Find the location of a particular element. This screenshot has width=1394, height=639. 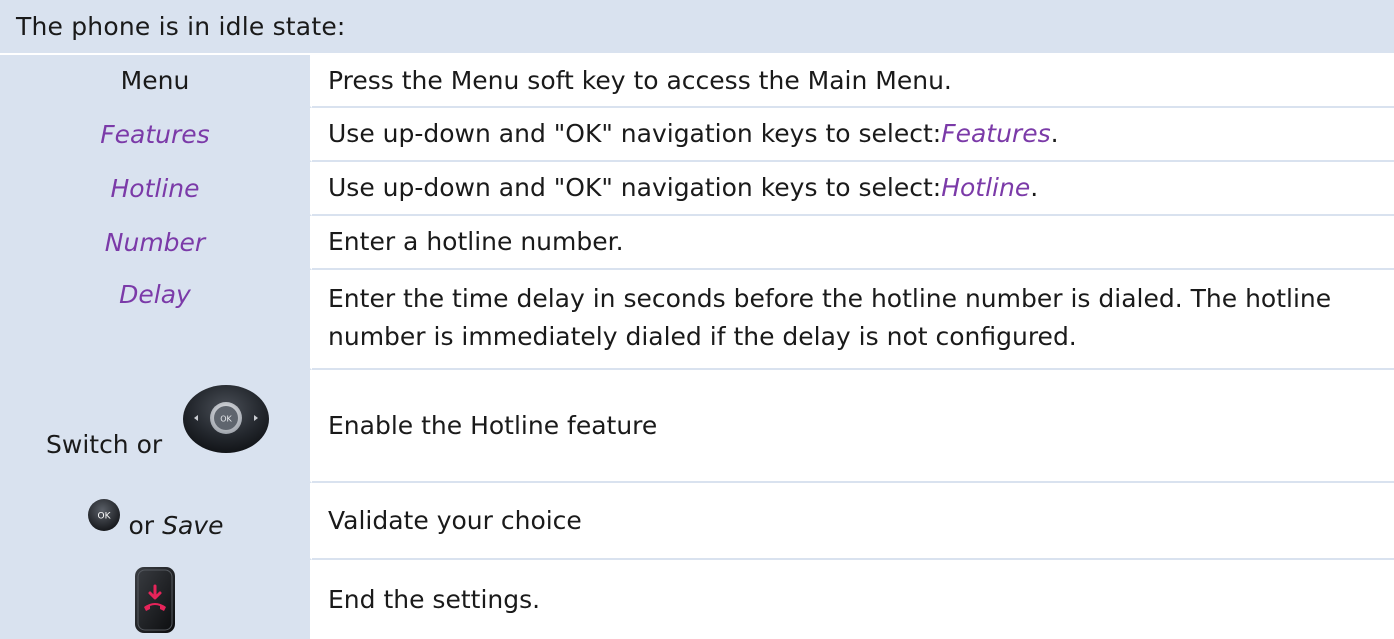

step-label-save: Save is located at coordinates (193, 525).